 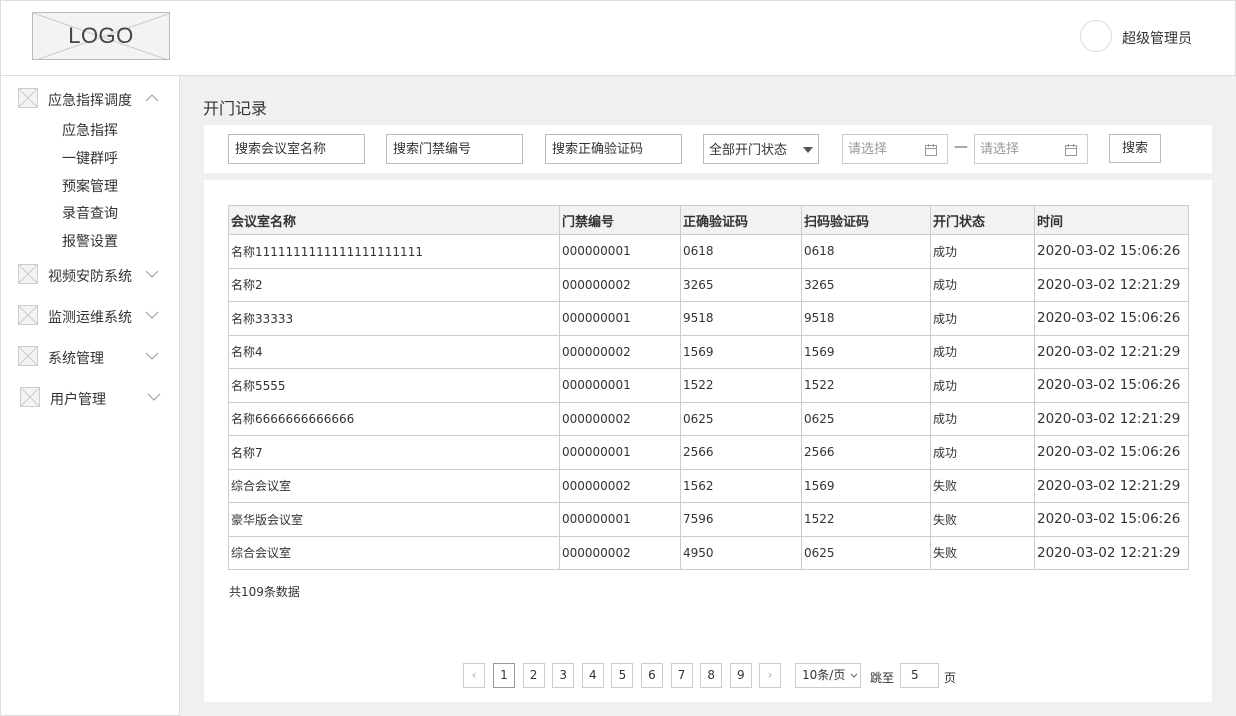 What do you see at coordinates (741, 385) in the screenshot?
I see `correct-code-cell: 1522` at bounding box center [741, 385].